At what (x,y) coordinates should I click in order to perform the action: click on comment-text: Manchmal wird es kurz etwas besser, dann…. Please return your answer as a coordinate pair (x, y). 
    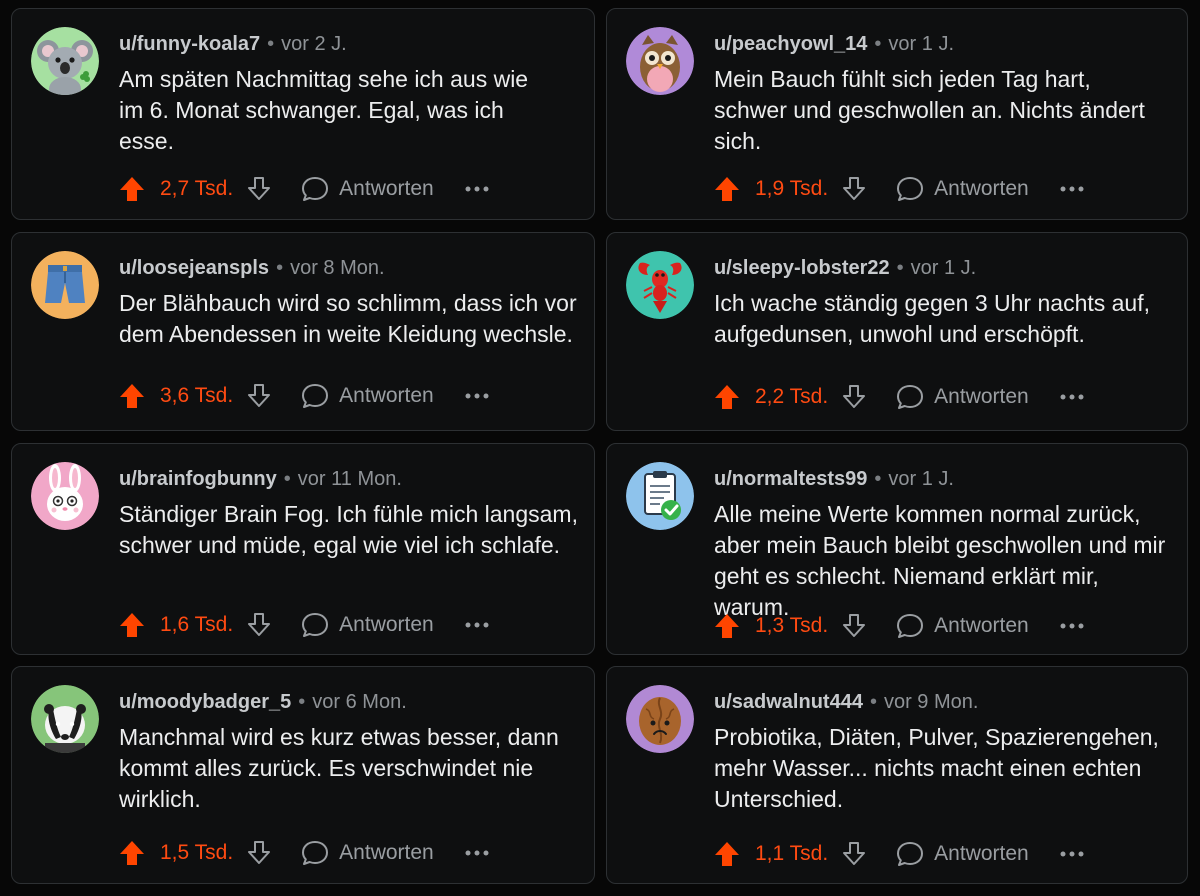
    Looking at the image, I should click on (351, 768).